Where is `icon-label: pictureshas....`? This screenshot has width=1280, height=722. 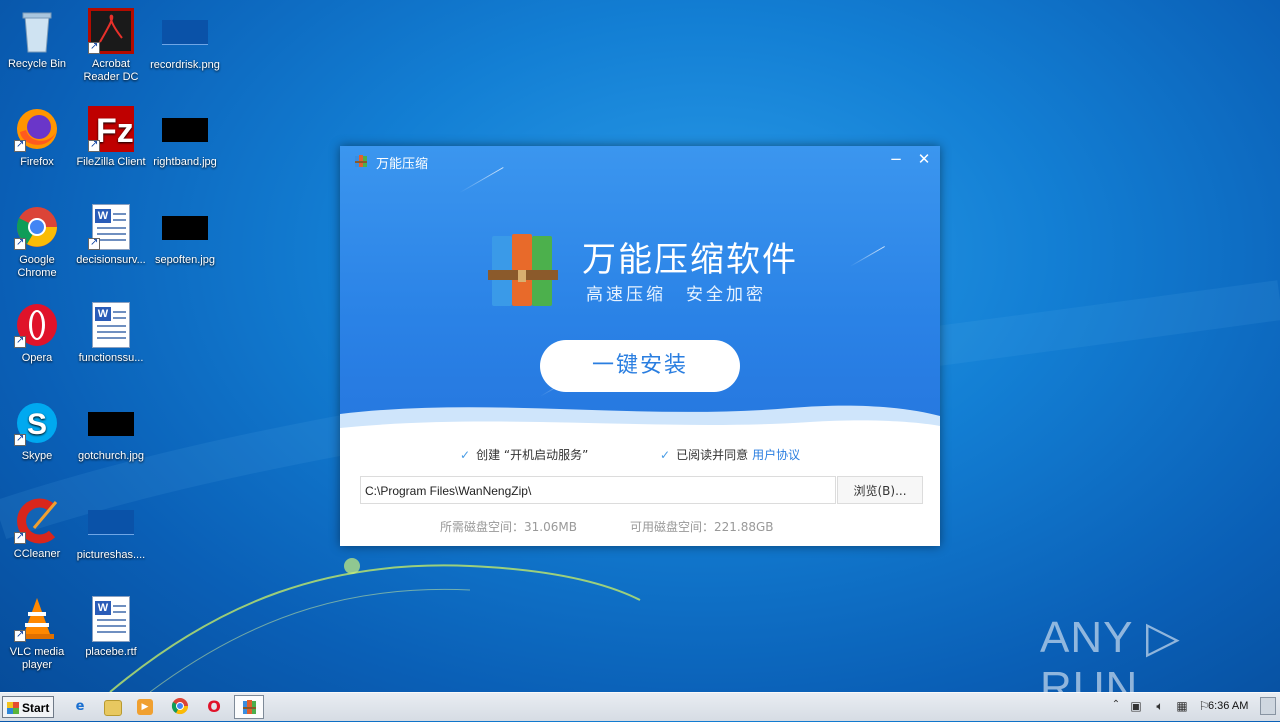
icon-label: pictureshas.... is located at coordinates (111, 555).